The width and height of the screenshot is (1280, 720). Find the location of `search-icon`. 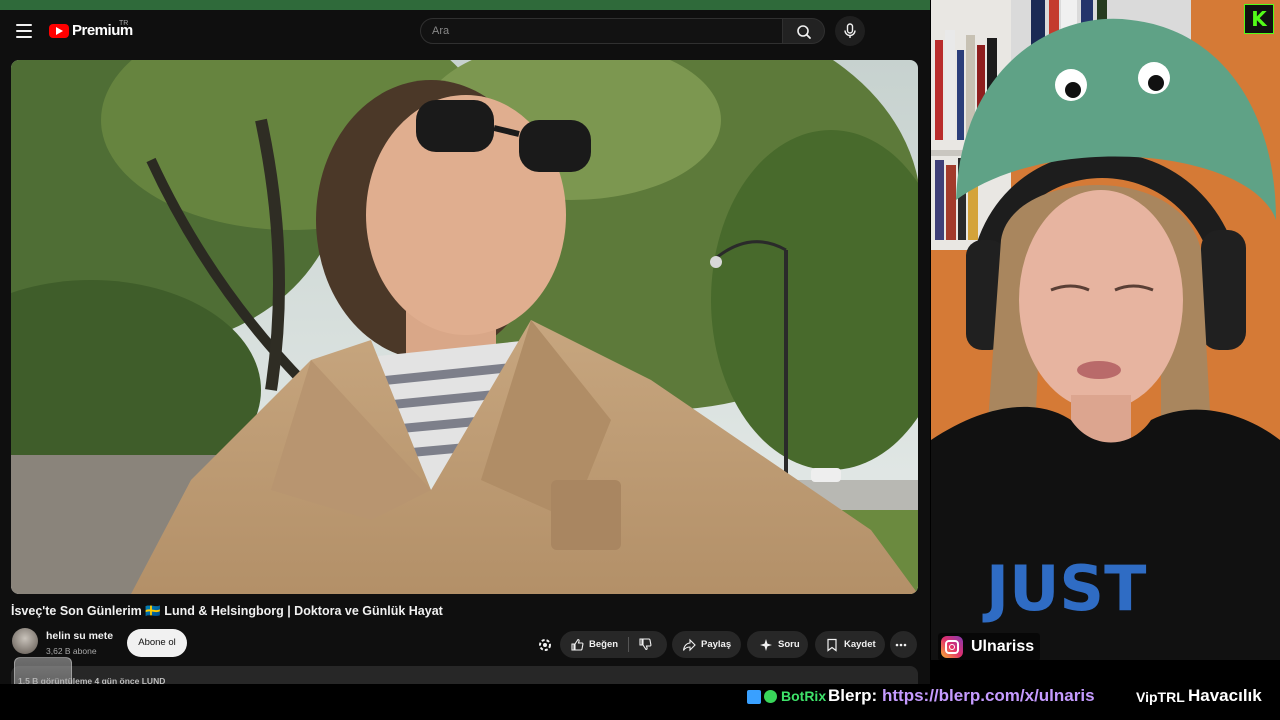

search-icon is located at coordinates (804, 32).